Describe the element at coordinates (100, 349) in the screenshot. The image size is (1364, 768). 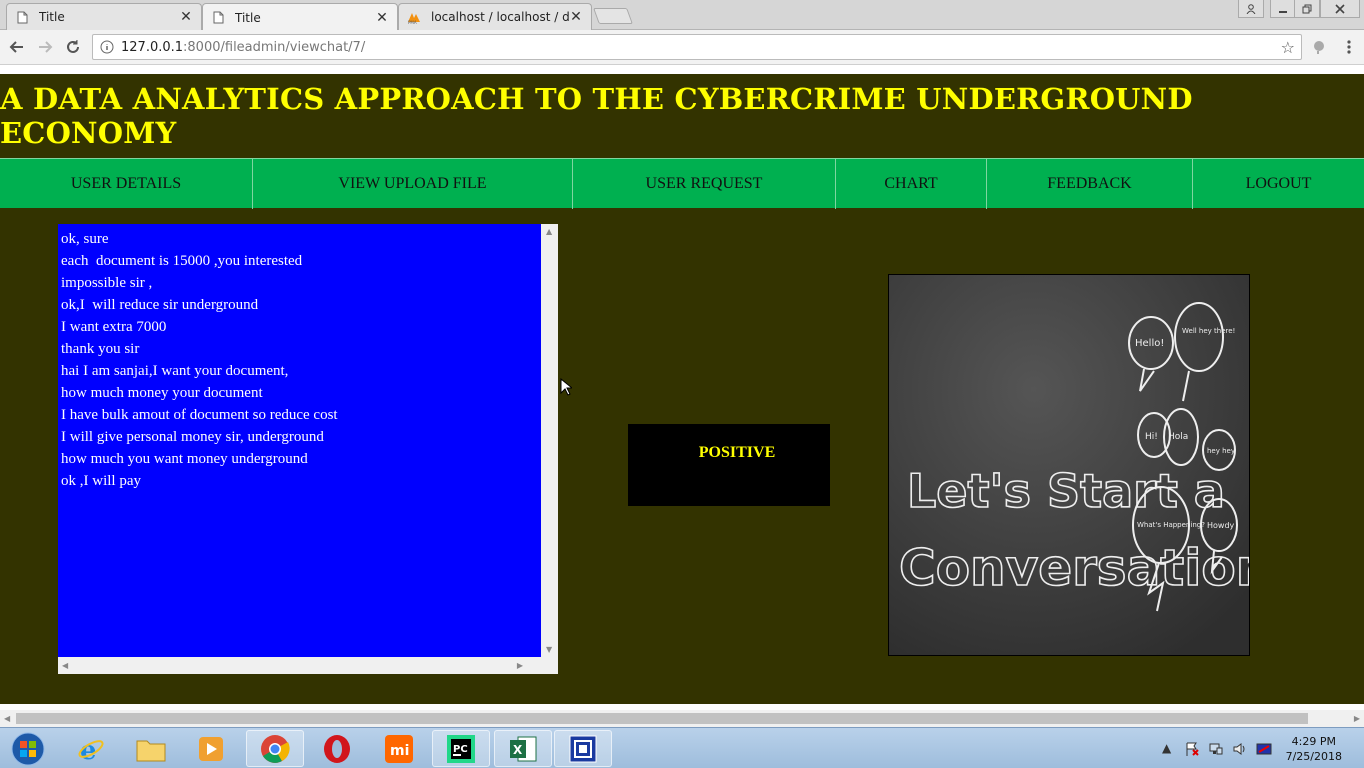
I see `chat-line: thank you sir` at that location.